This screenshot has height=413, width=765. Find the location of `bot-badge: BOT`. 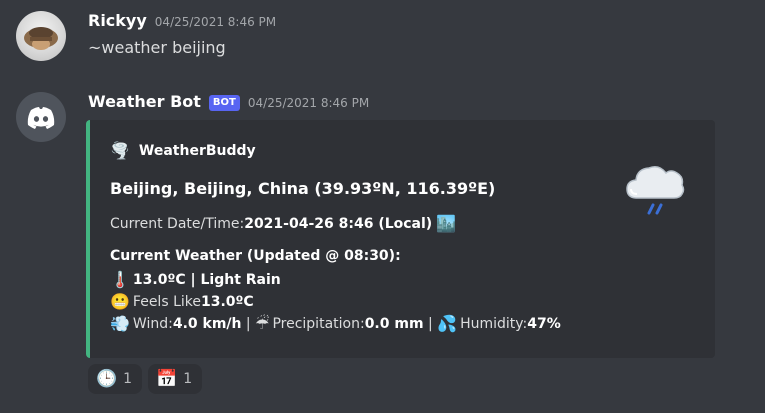

bot-badge: BOT is located at coordinates (224, 103).